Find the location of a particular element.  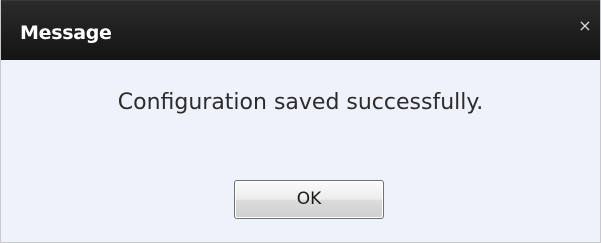

dialog-title: Message is located at coordinates (66, 33).